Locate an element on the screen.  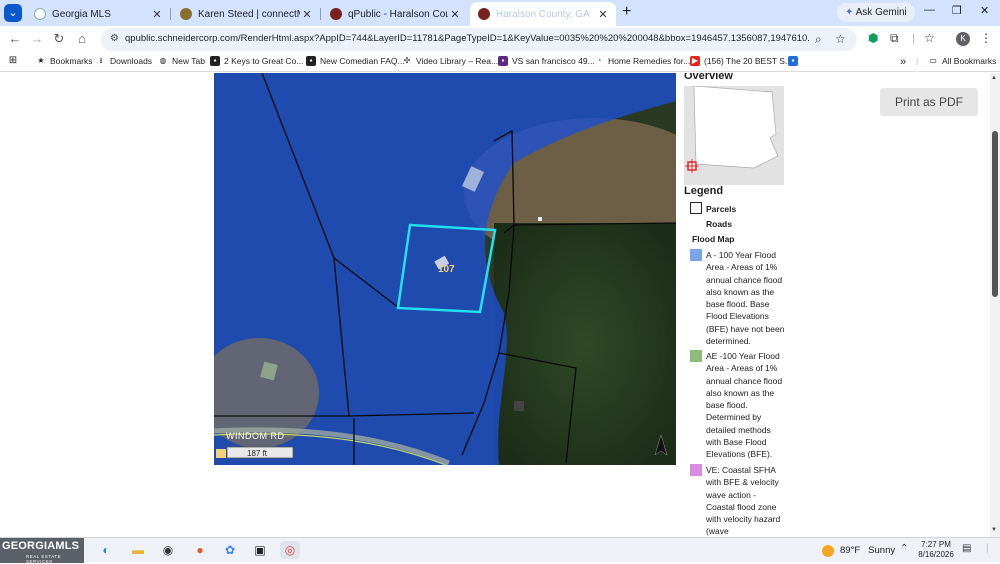
tab-search-icon: ⌄ is located at coordinates (13, 13).